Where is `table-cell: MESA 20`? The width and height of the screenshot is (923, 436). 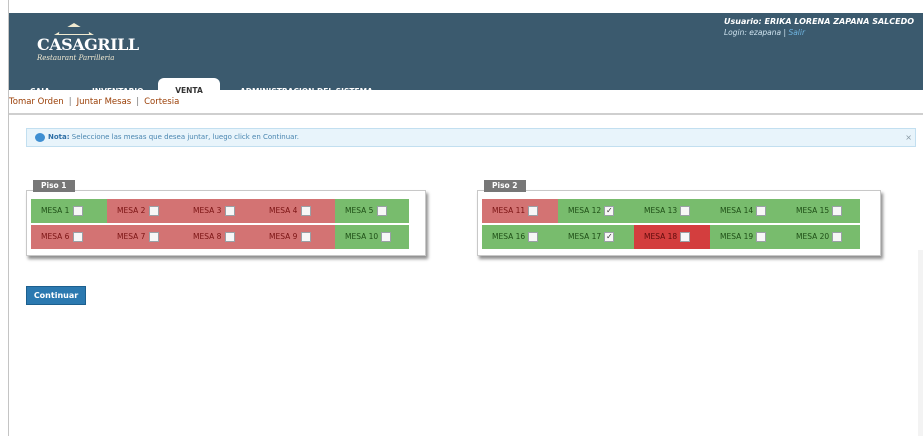
table-cell: MESA 20 is located at coordinates (823, 237).